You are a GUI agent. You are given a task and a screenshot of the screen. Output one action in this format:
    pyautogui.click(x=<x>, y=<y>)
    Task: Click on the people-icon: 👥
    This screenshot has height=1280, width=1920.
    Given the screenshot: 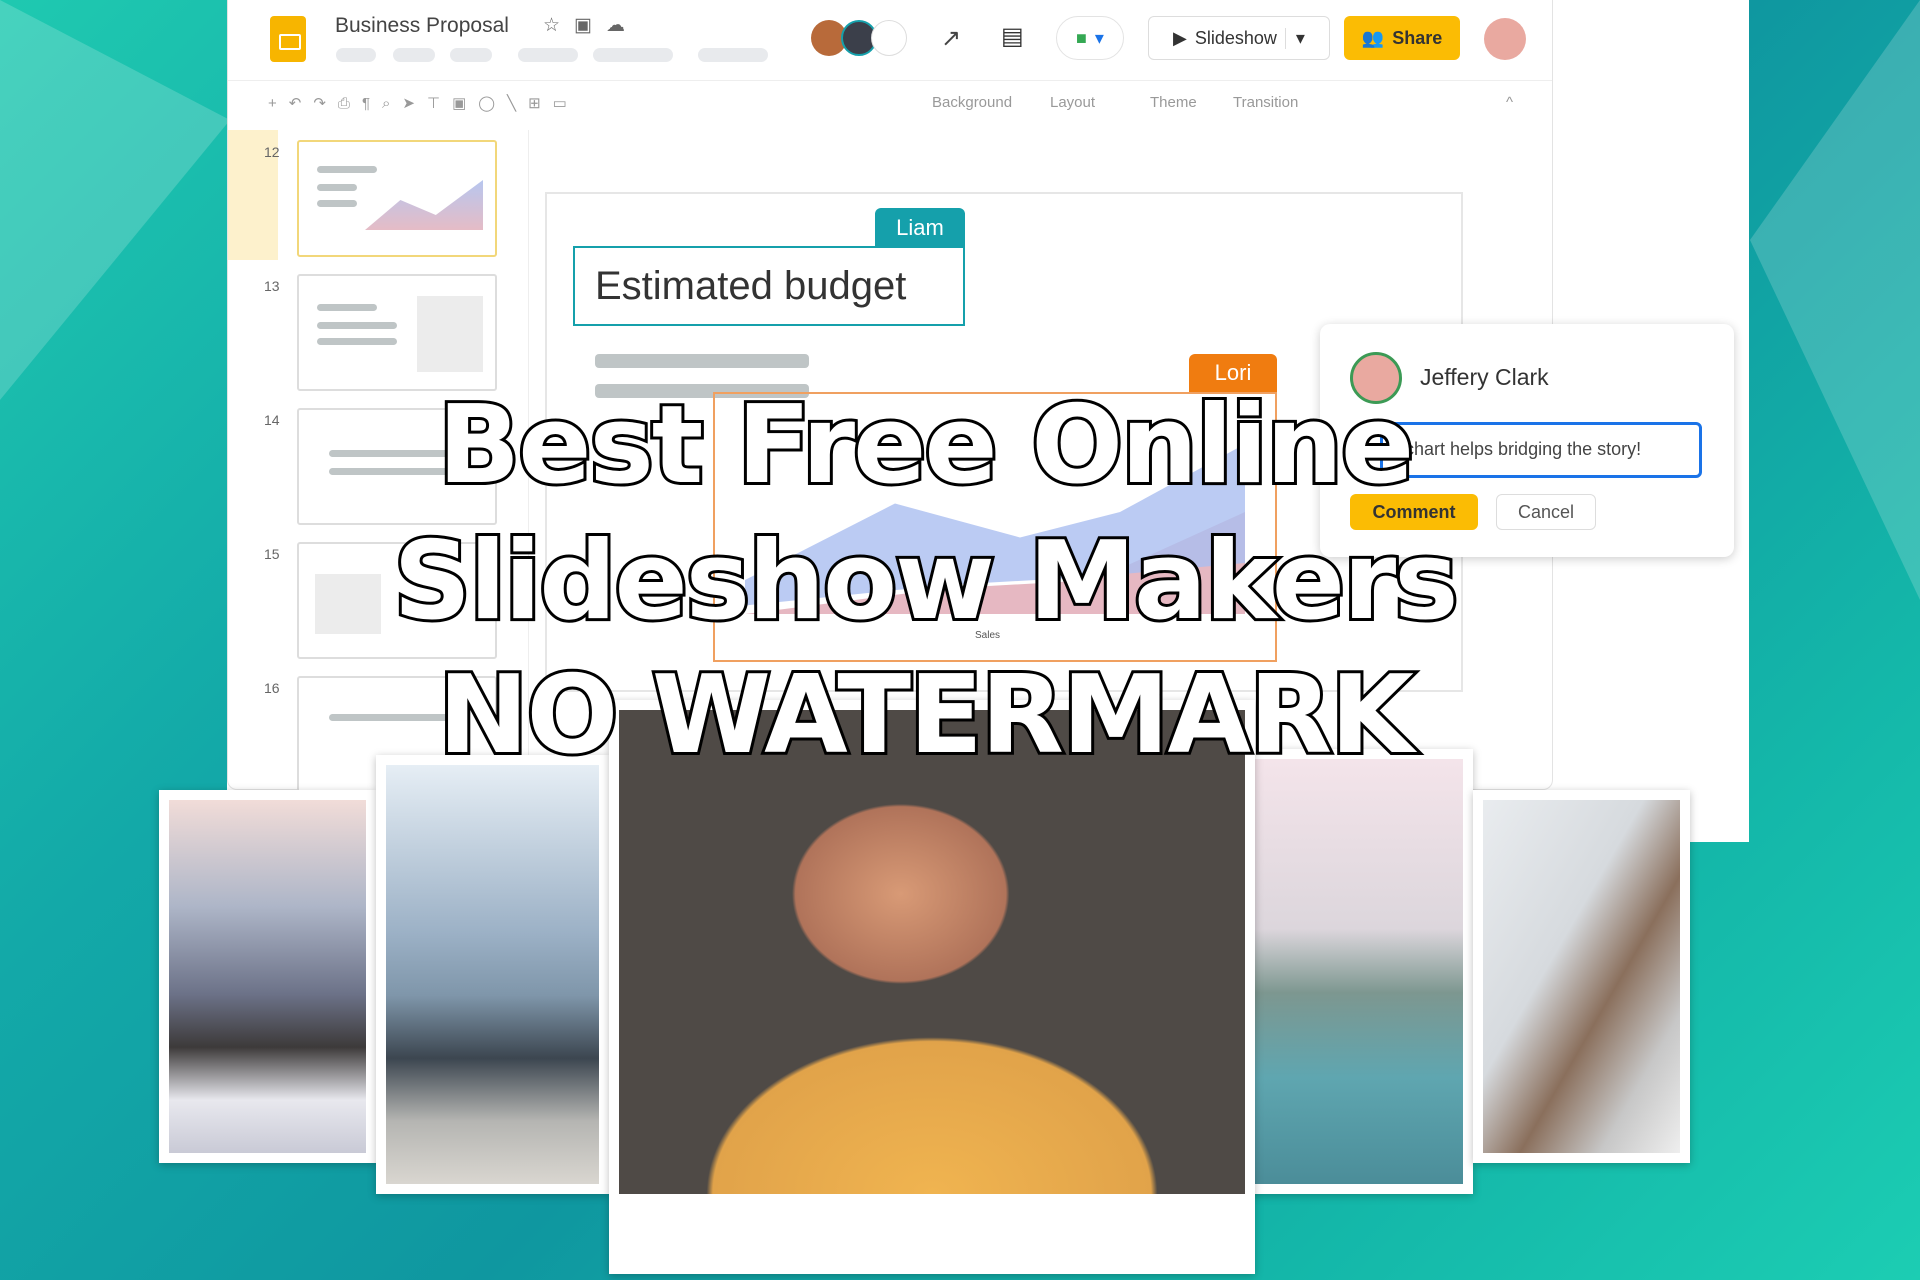 What is the action you would take?
    pyautogui.click(x=1373, y=37)
    